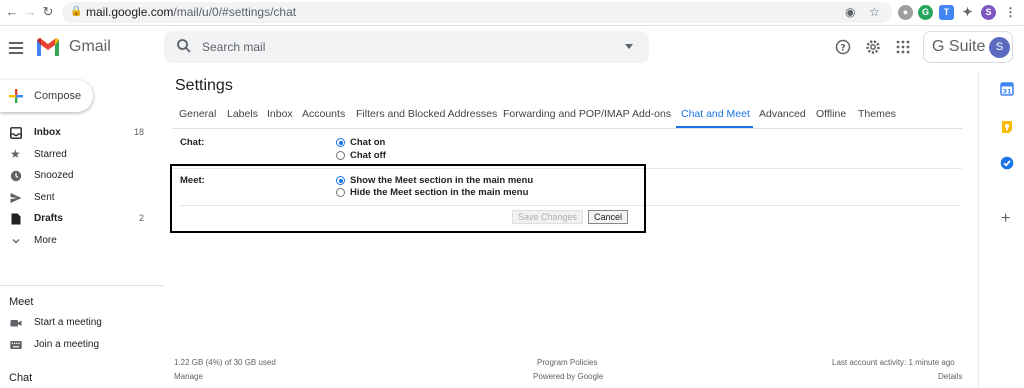  I want to click on gsuite-label: G Suite, so click(959, 46).